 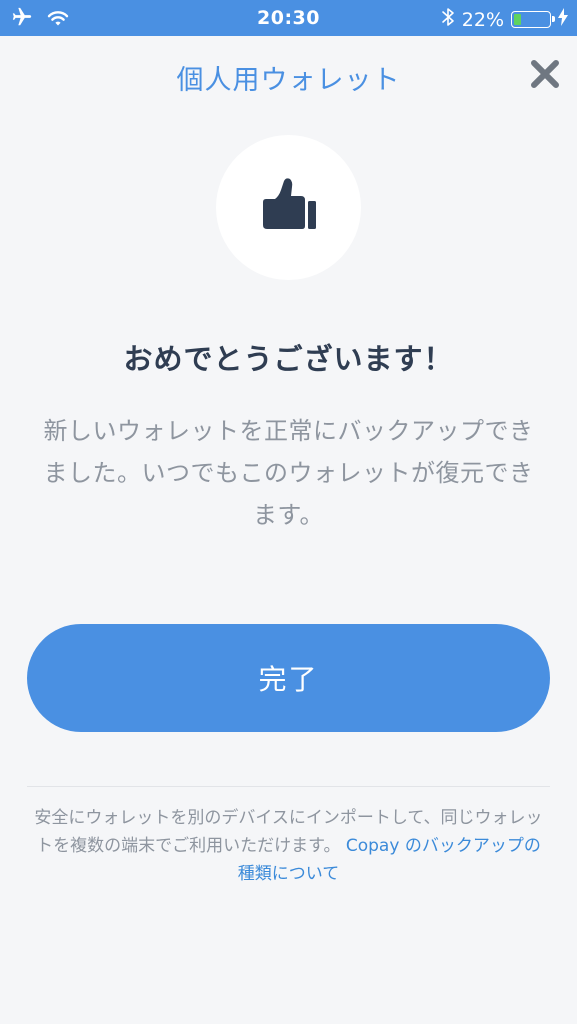 I want to click on divider, so click(x=288, y=786).